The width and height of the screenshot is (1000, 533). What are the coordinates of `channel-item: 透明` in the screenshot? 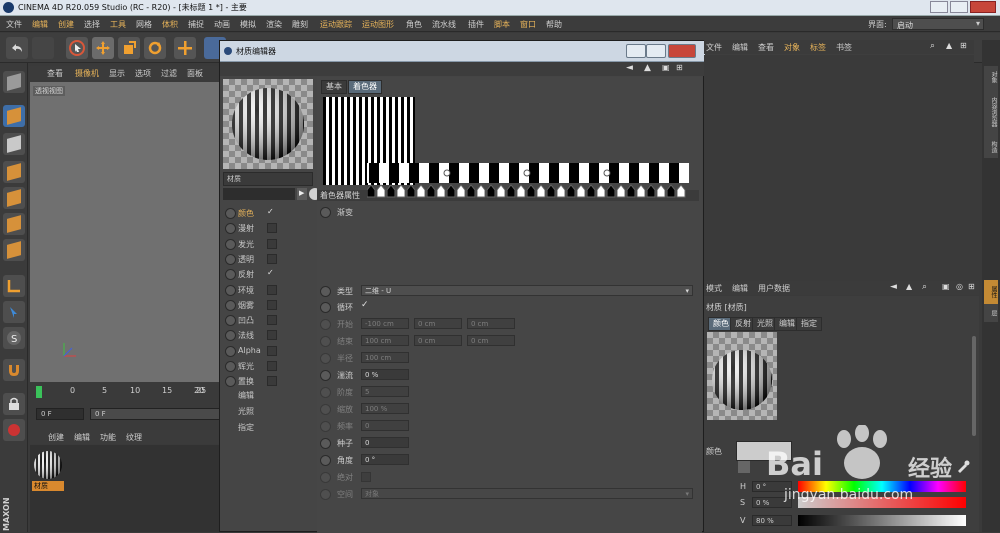 It's located at (268, 259).